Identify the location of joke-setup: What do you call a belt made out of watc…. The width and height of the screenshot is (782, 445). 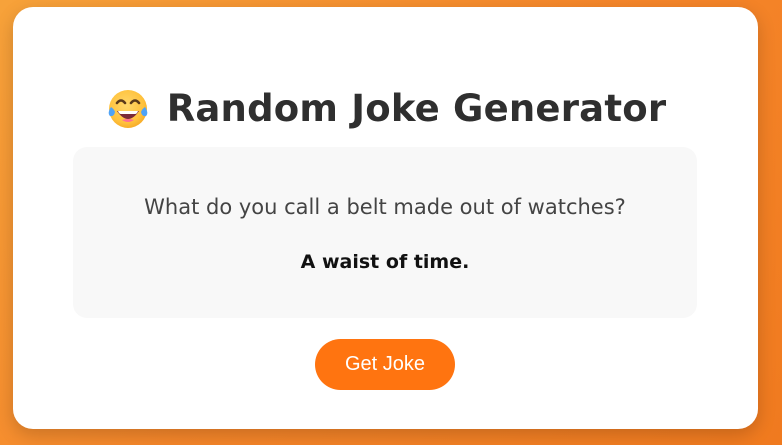
(385, 207).